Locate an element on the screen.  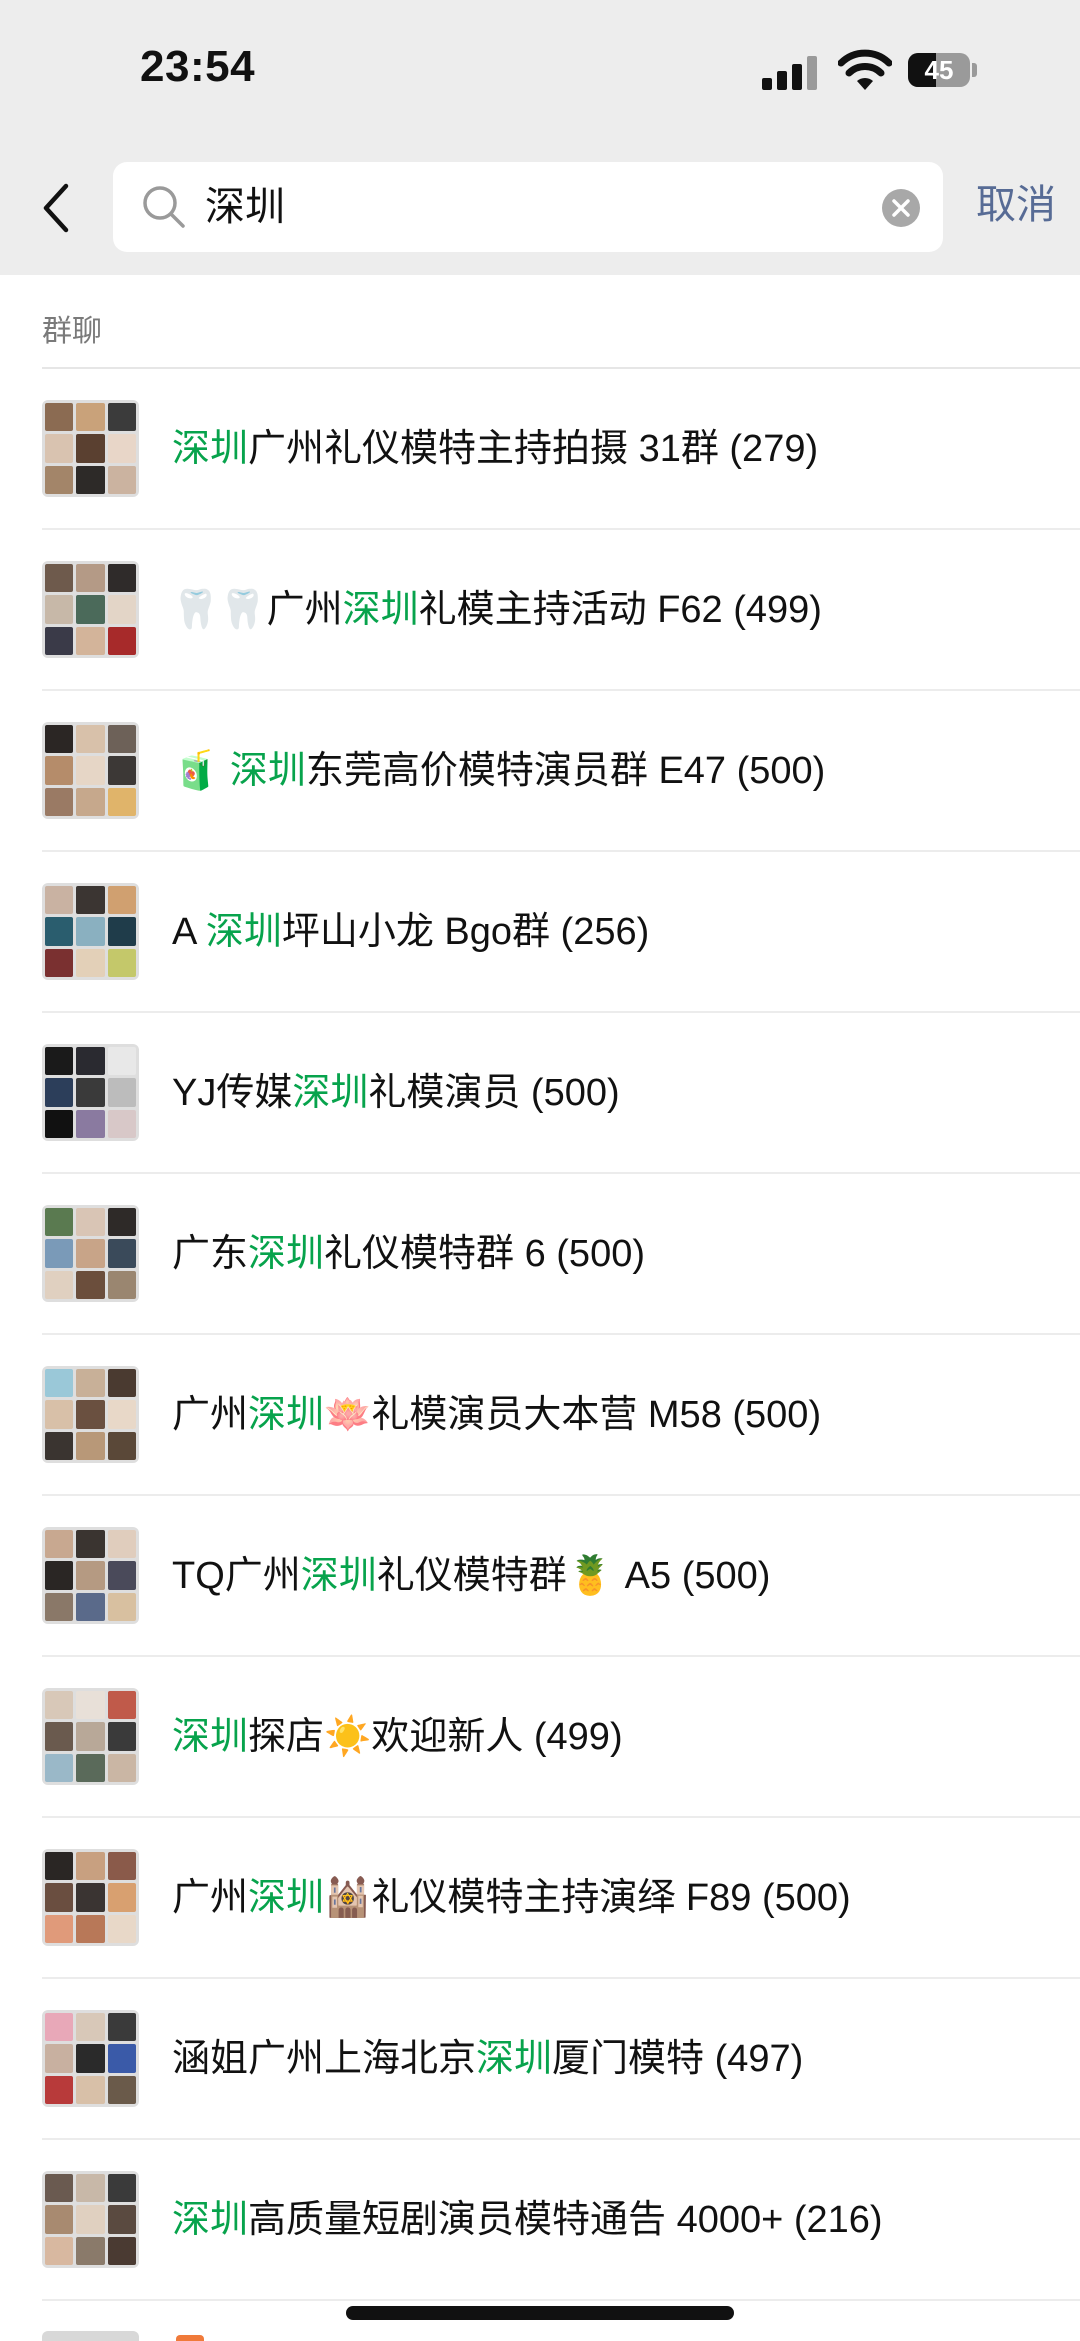
list-item: 深圳广州礼仪模特主持拍摄 31群 (279) is located at coordinates (540, 449).